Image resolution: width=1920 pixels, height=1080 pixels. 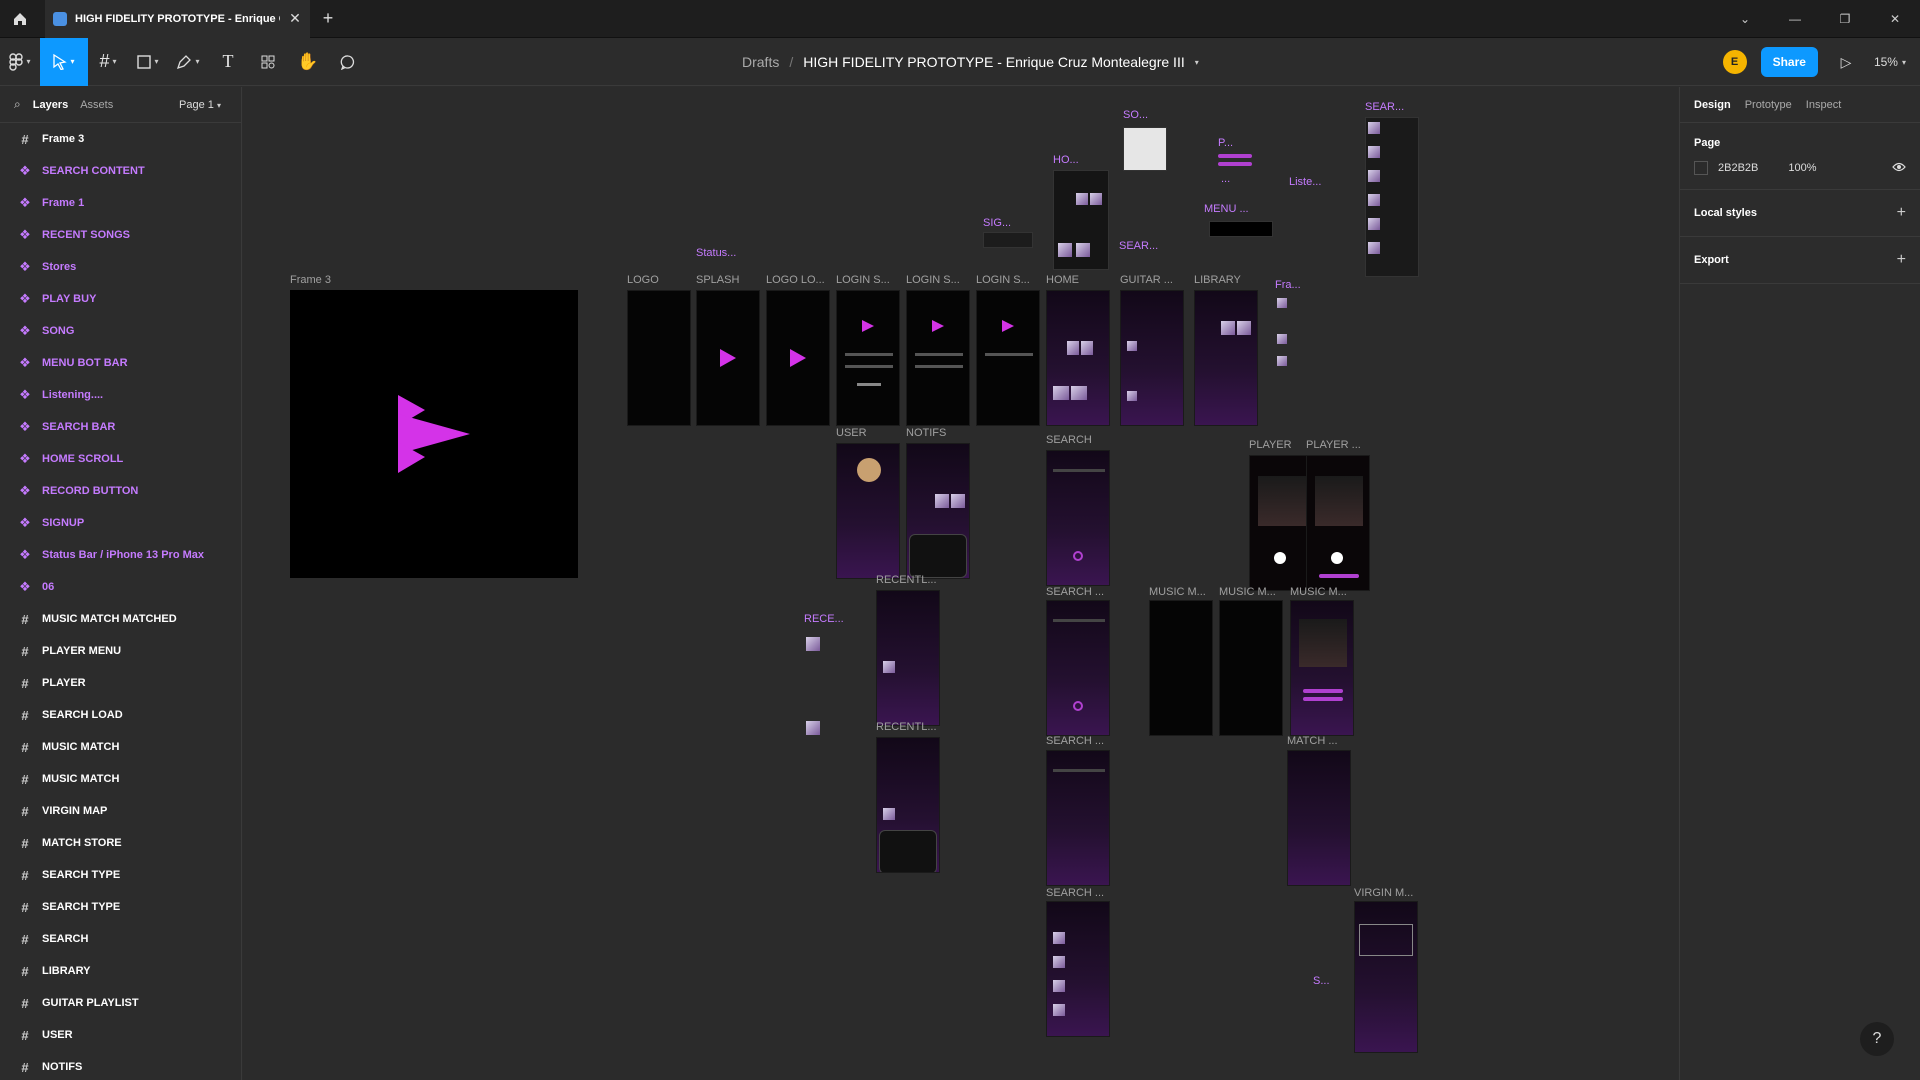 I want to click on close-tab-icon: ✕, so click(x=295, y=18).